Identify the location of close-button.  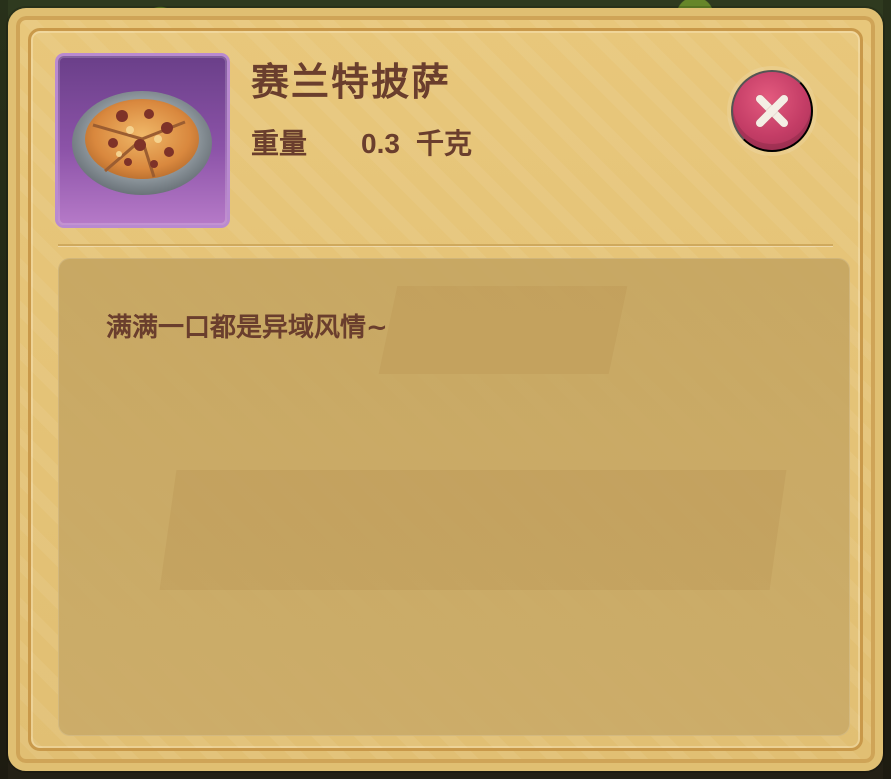
(772, 111).